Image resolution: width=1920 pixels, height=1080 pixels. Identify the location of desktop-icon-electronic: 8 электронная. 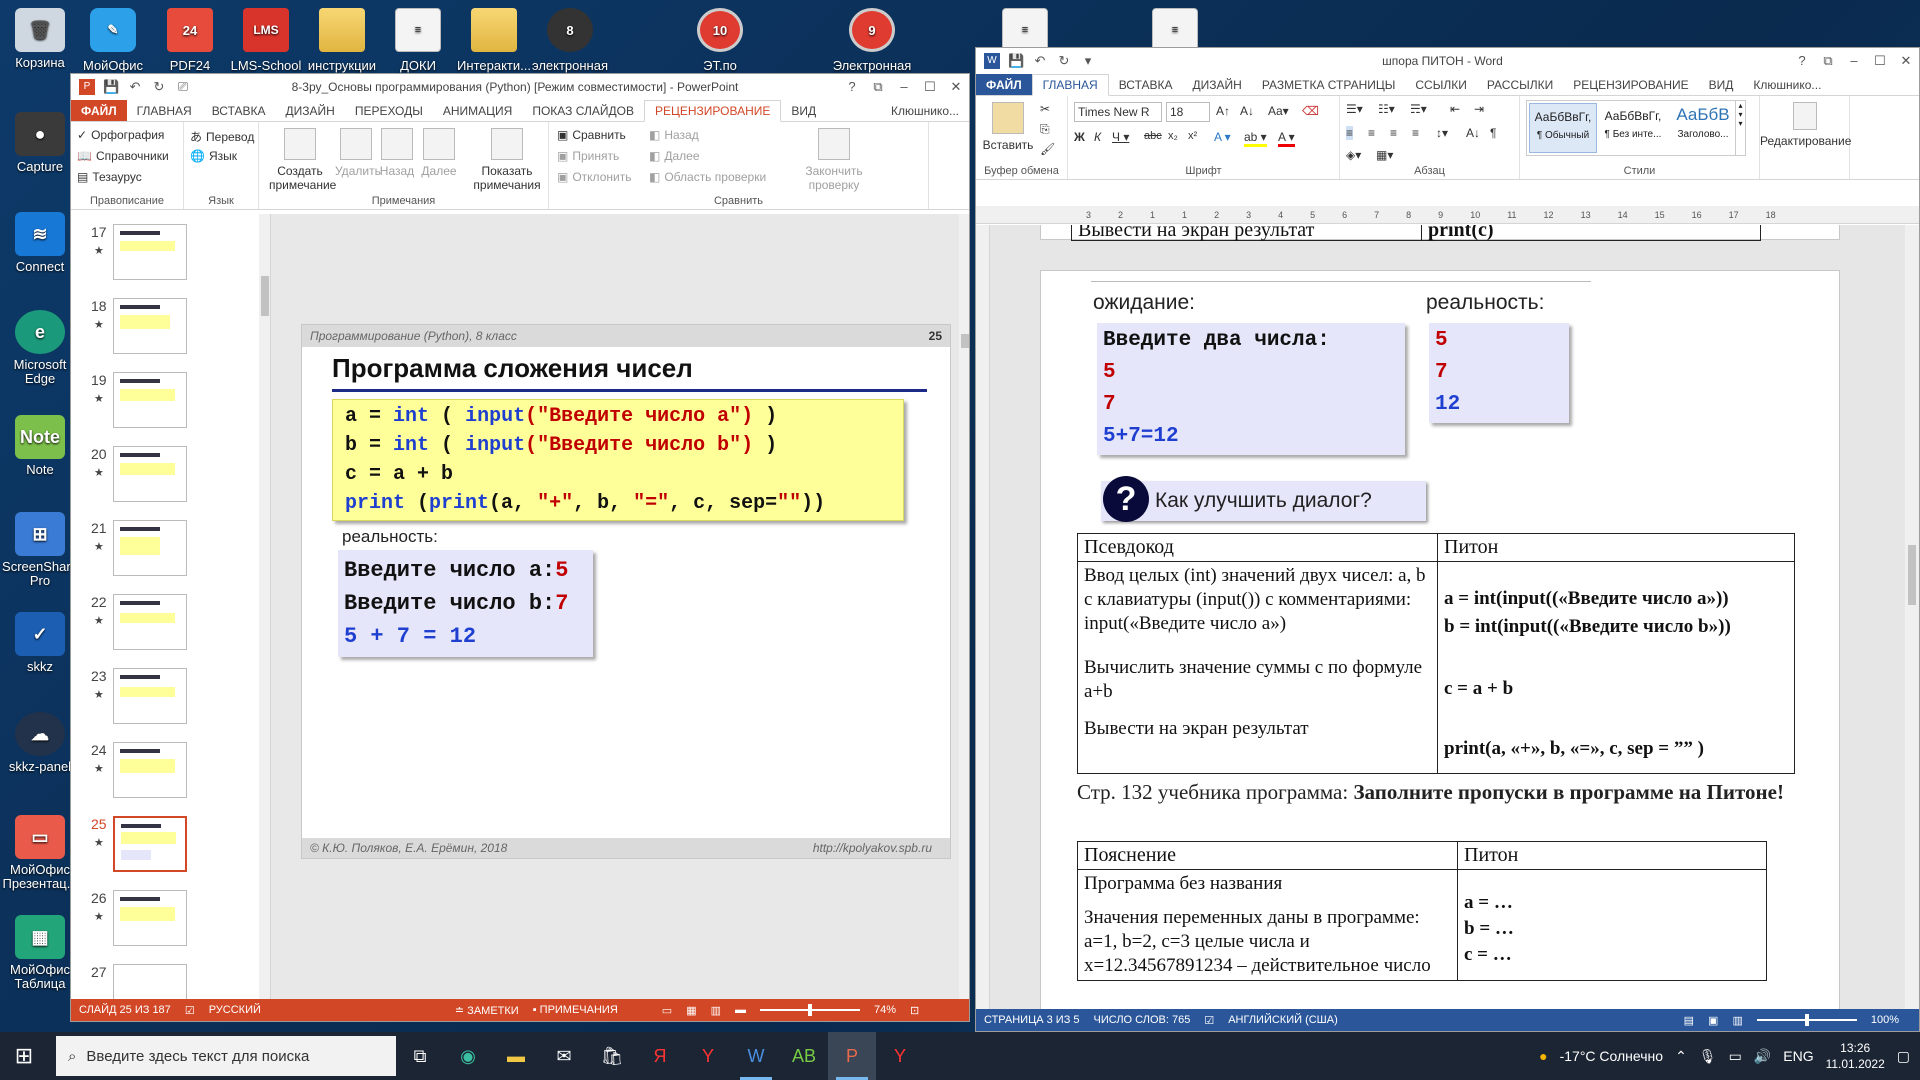
(570, 40).